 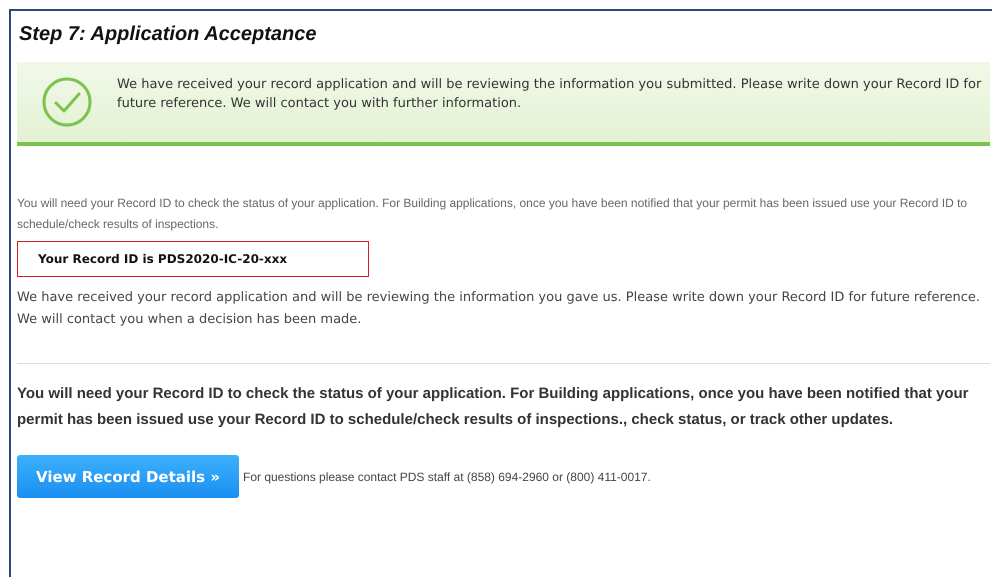 What do you see at coordinates (493, 407) in the screenshot?
I see `instructions-text: You will need your Record ID to check the status of your application. For Building applications, once you have been notified that your permit has been issued use your Record ID to schedule/check results of inspections., check status, or track other updates.` at bounding box center [493, 407].